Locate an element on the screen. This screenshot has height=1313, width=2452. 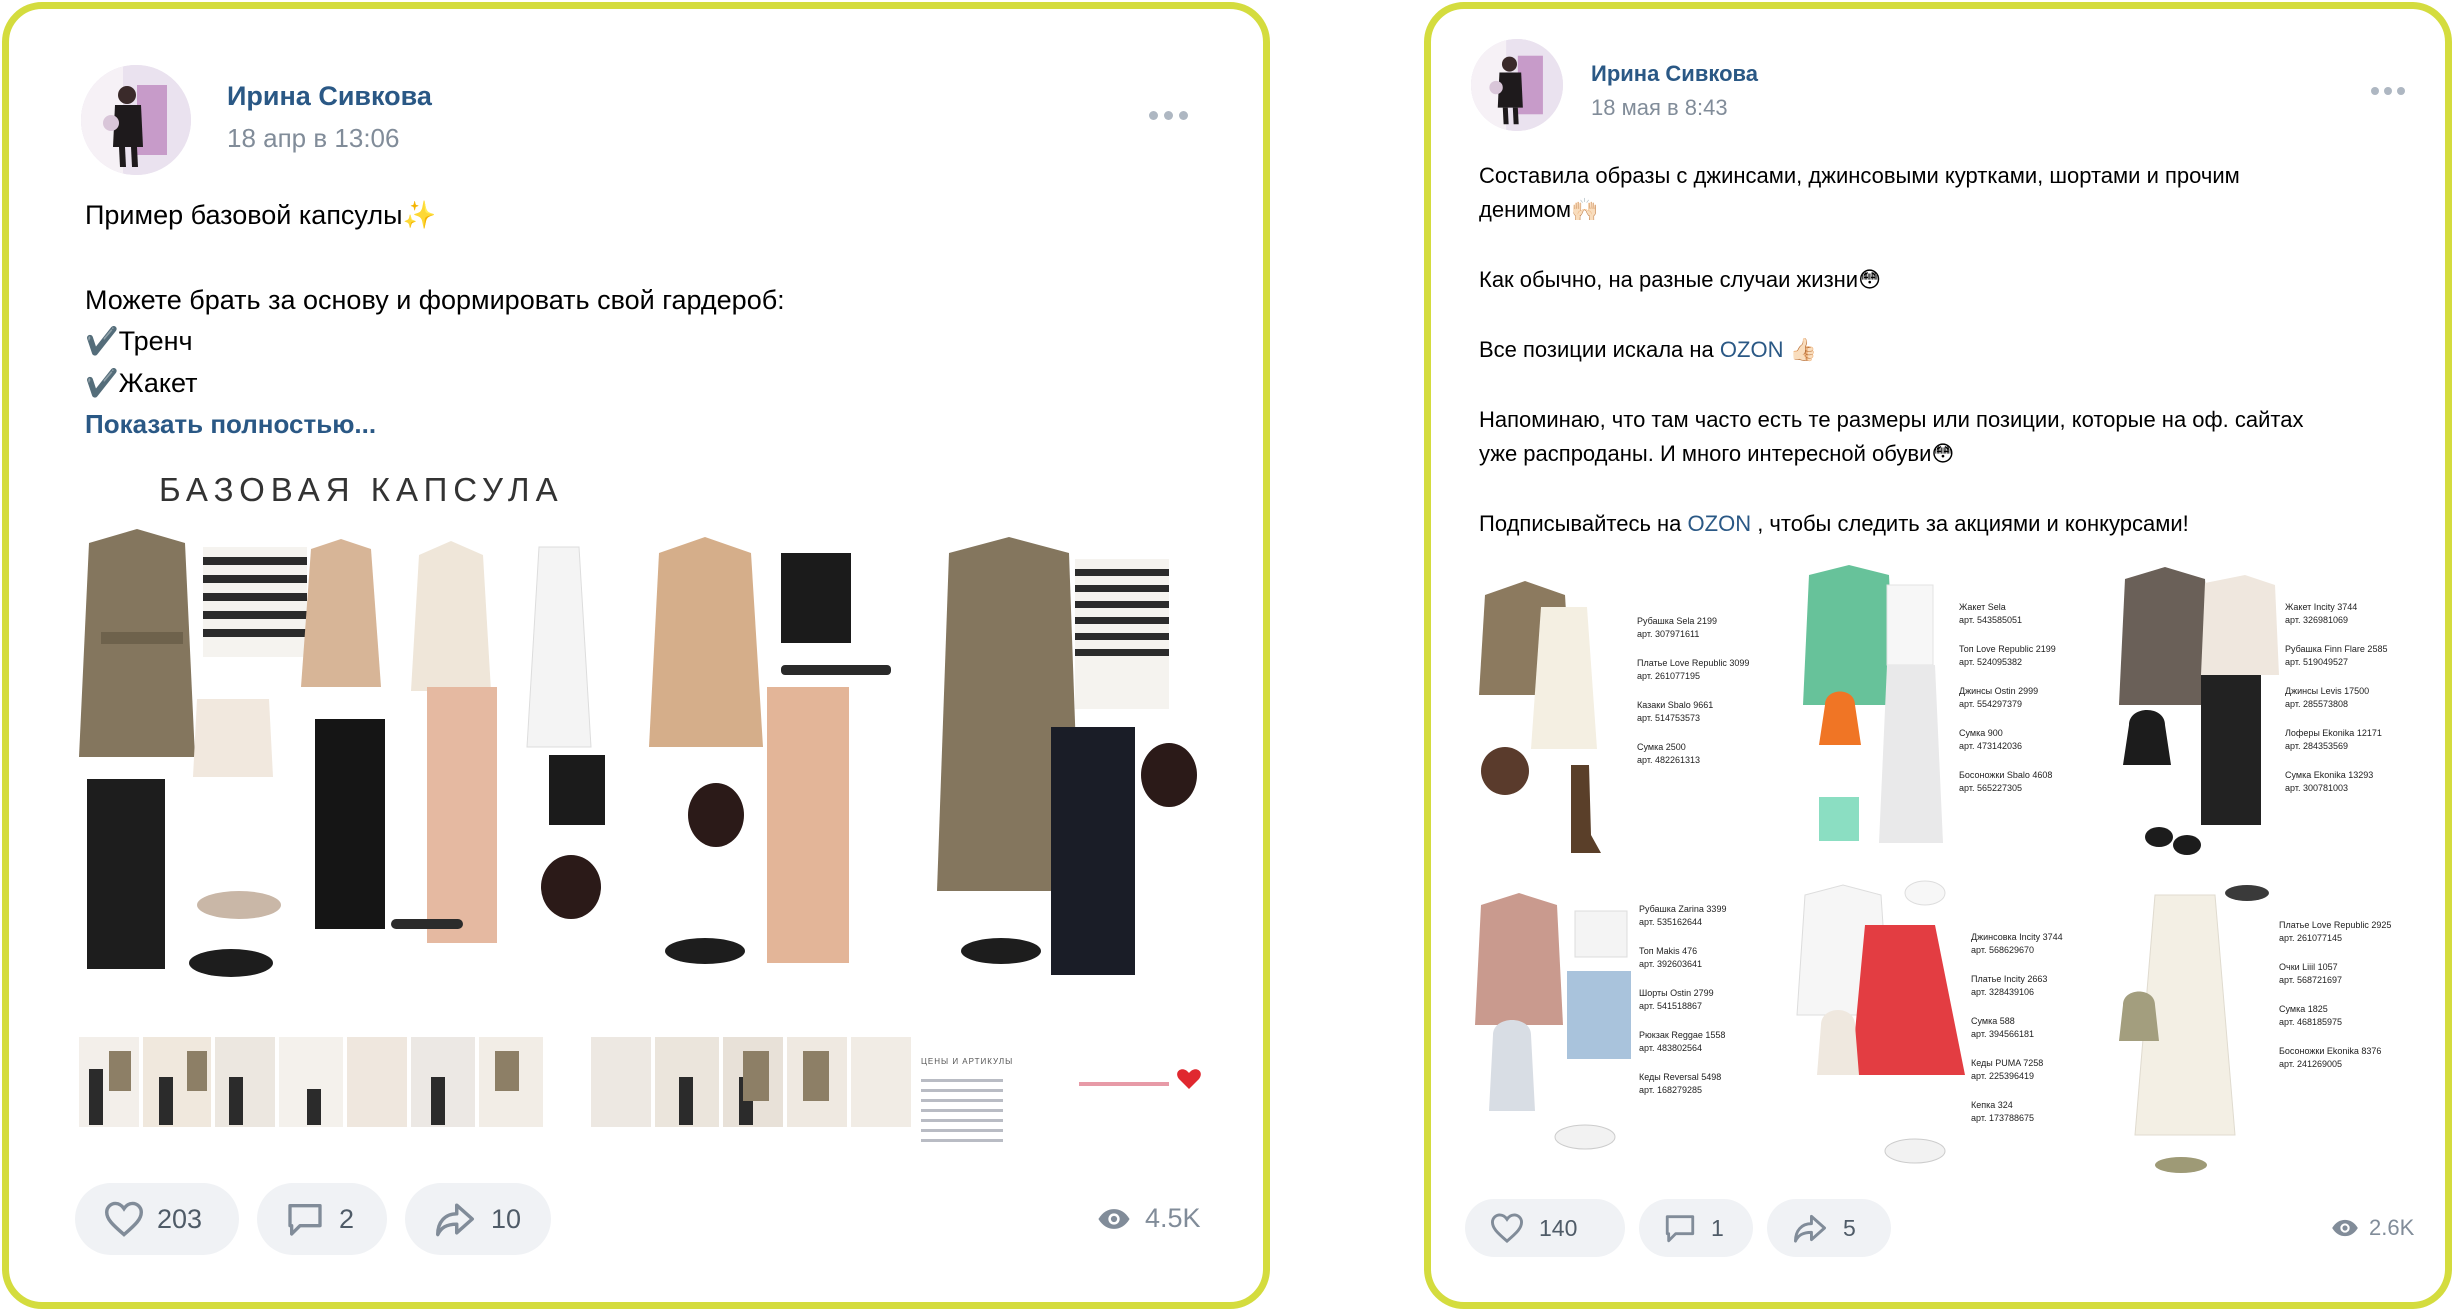
price-item: Рубашка Sela 2199 is located at coordinates (1677, 621).